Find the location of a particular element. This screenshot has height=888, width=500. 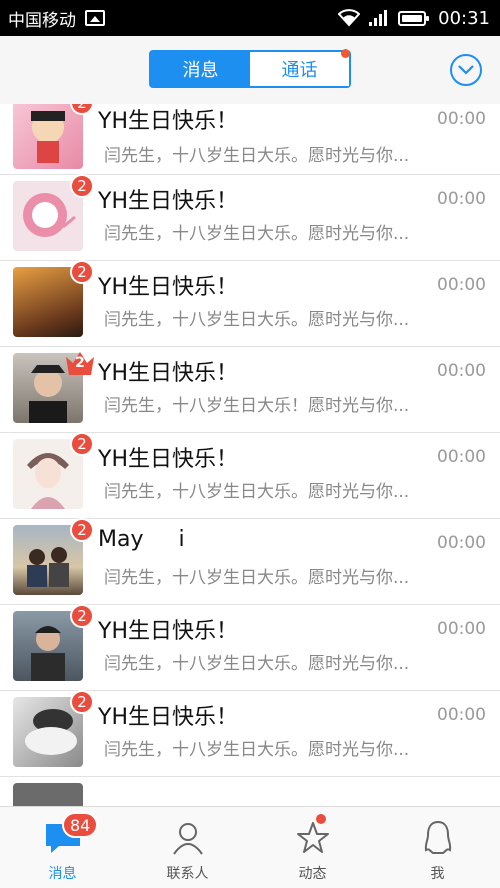

bottom-nav: 84 消息 联系人 动态 我 is located at coordinates (250, 847).